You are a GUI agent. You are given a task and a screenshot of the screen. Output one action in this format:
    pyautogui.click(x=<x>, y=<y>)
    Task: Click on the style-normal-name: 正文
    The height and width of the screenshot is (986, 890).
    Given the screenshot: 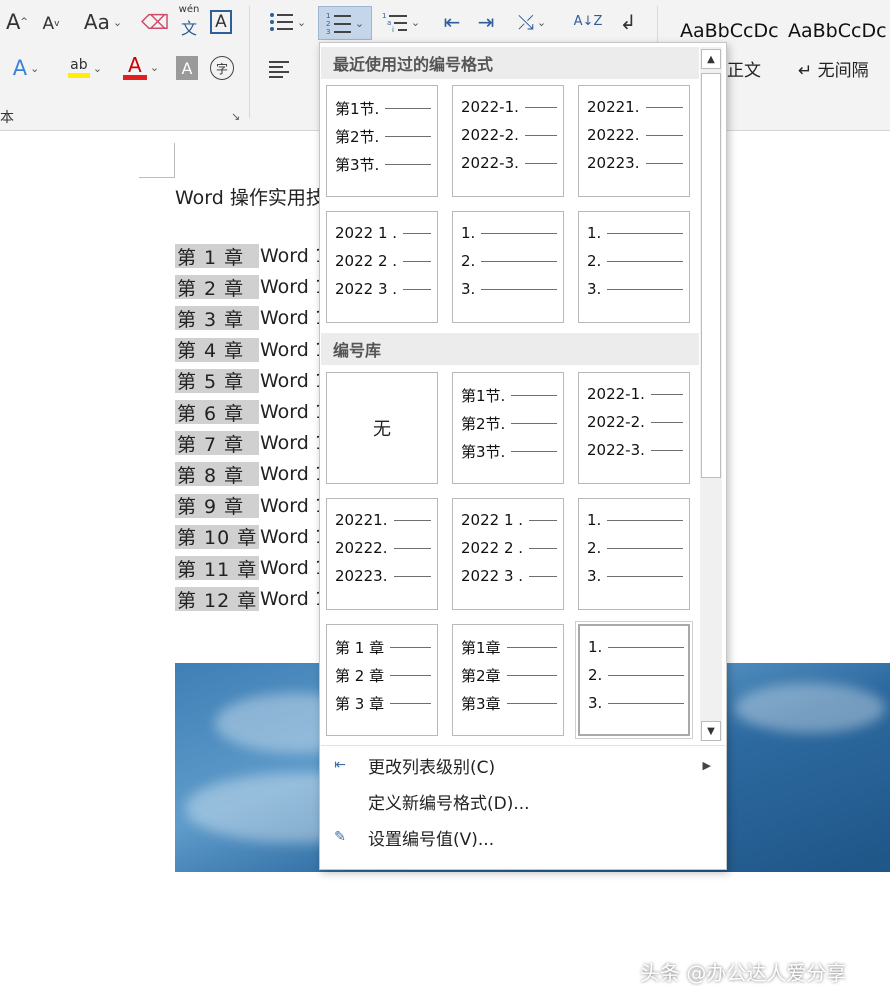 What is the action you would take?
    pyautogui.click(x=744, y=68)
    